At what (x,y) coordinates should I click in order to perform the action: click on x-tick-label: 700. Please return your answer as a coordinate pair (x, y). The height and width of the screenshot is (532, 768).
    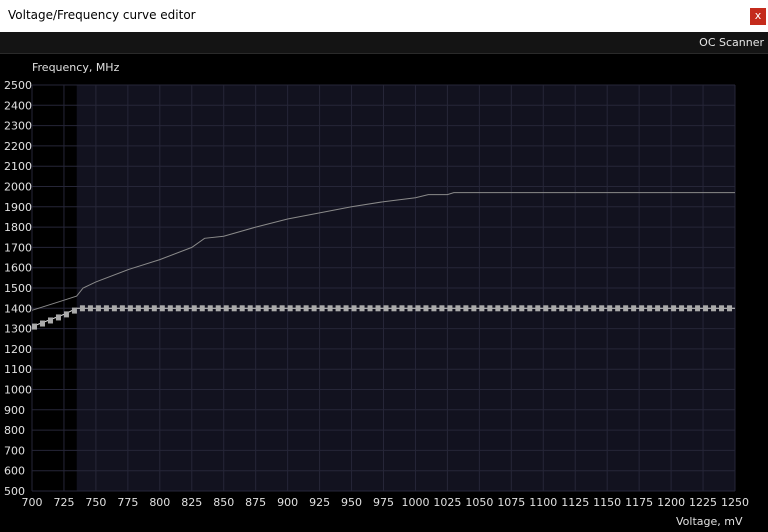
    Looking at the image, I should click on (32, 502).